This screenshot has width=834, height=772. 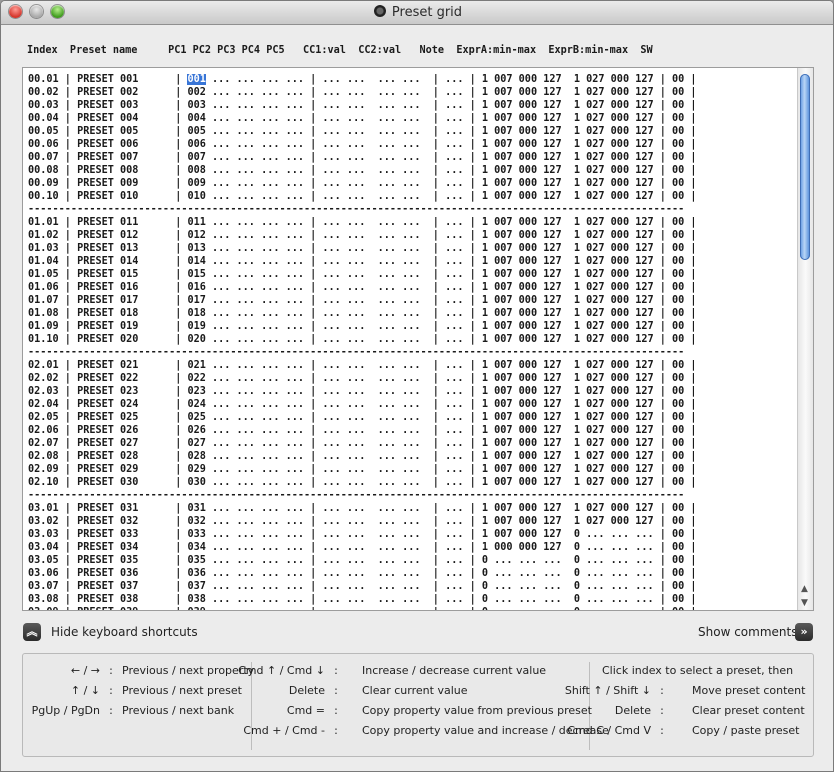 I want to click on title-bar: Preset grid, so click(x=417, y=13).